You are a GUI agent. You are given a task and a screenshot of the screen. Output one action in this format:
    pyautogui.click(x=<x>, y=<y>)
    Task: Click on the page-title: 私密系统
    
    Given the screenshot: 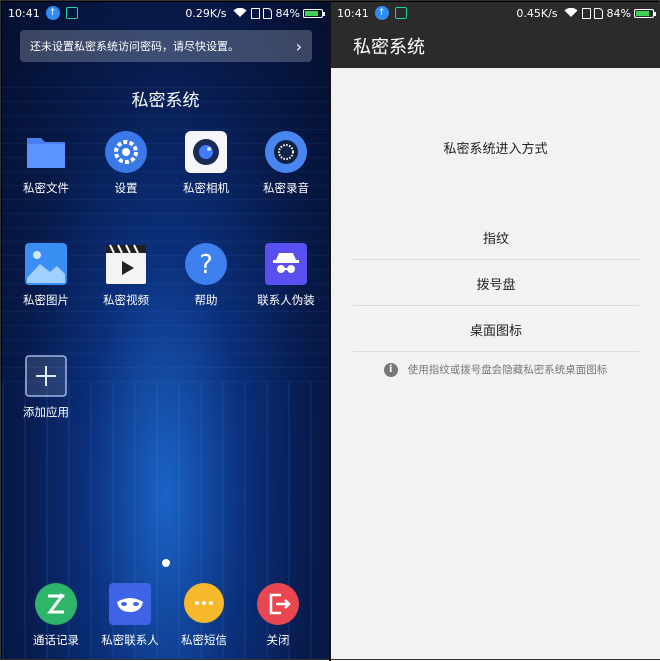 What is the action you would take?
    pyautogui.click(x=389, y=47)
    